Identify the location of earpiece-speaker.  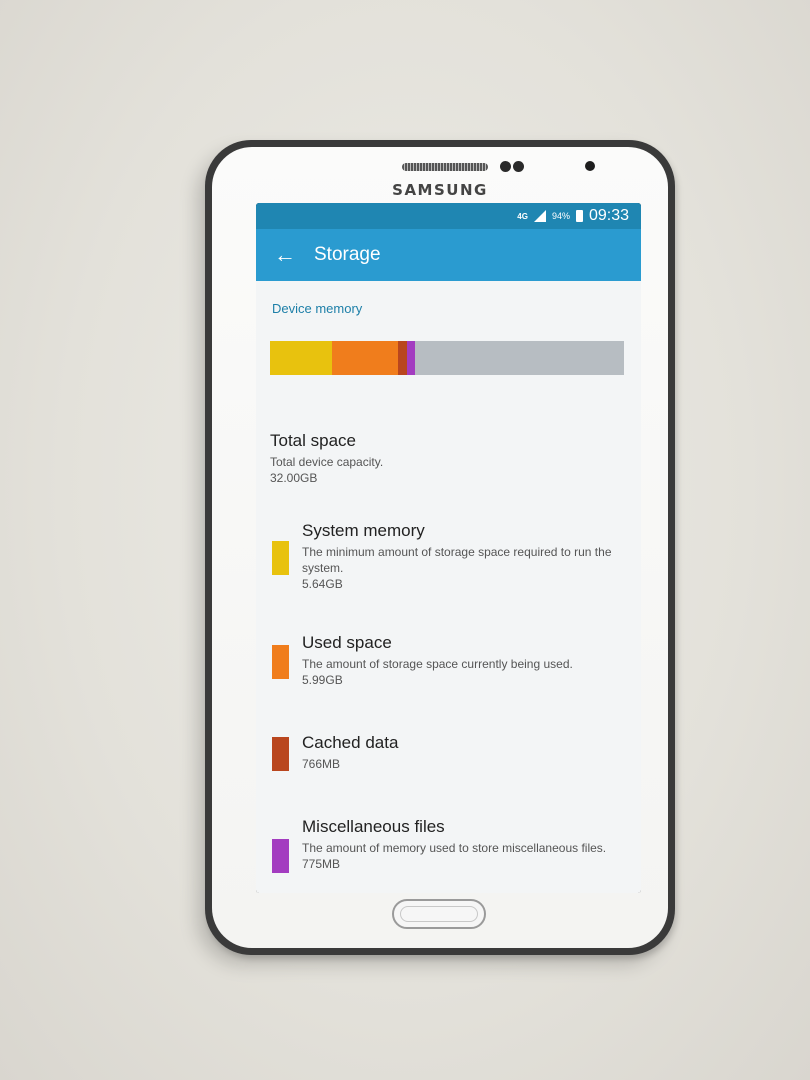
(445, 167).